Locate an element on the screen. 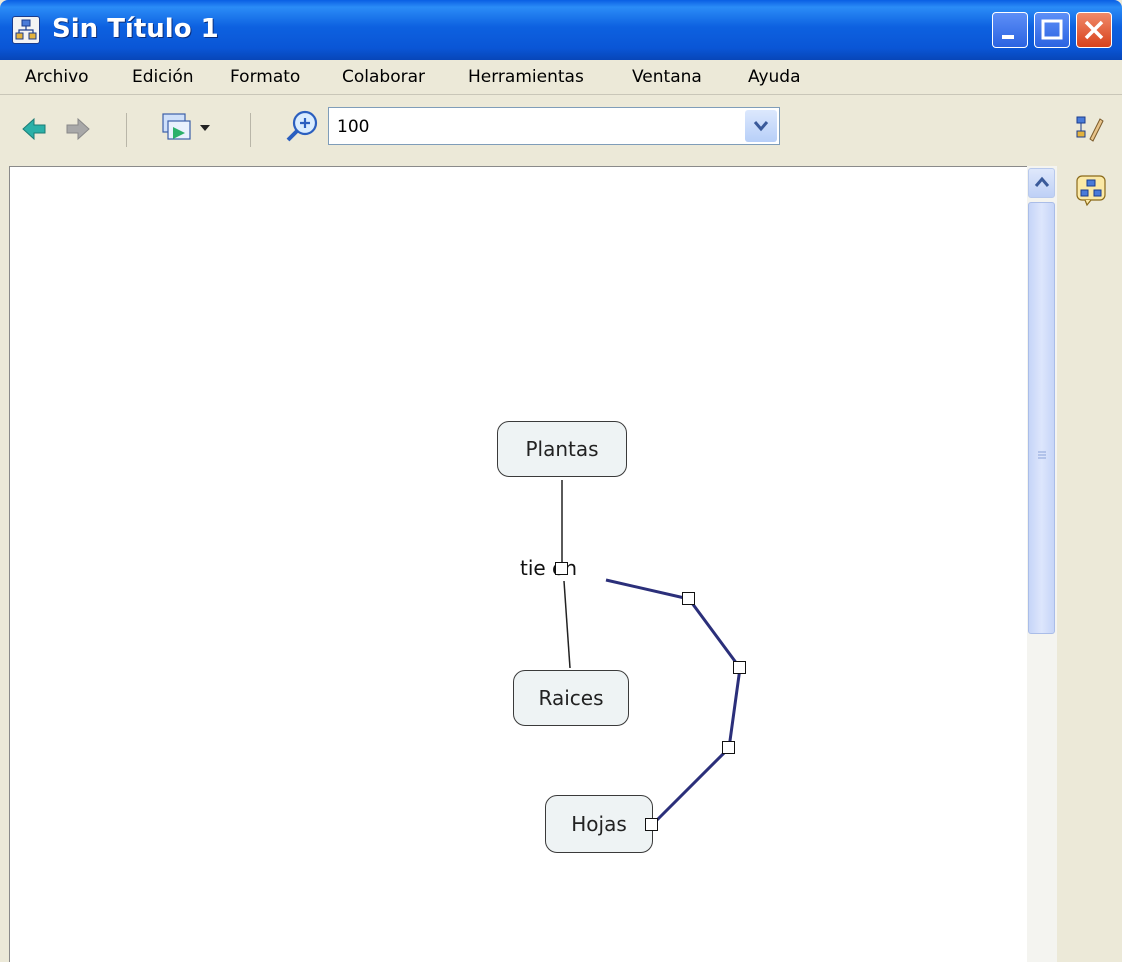 This screenshot has height=962, width=1122. concept-map-icon is located at coordinates (1091, 192).